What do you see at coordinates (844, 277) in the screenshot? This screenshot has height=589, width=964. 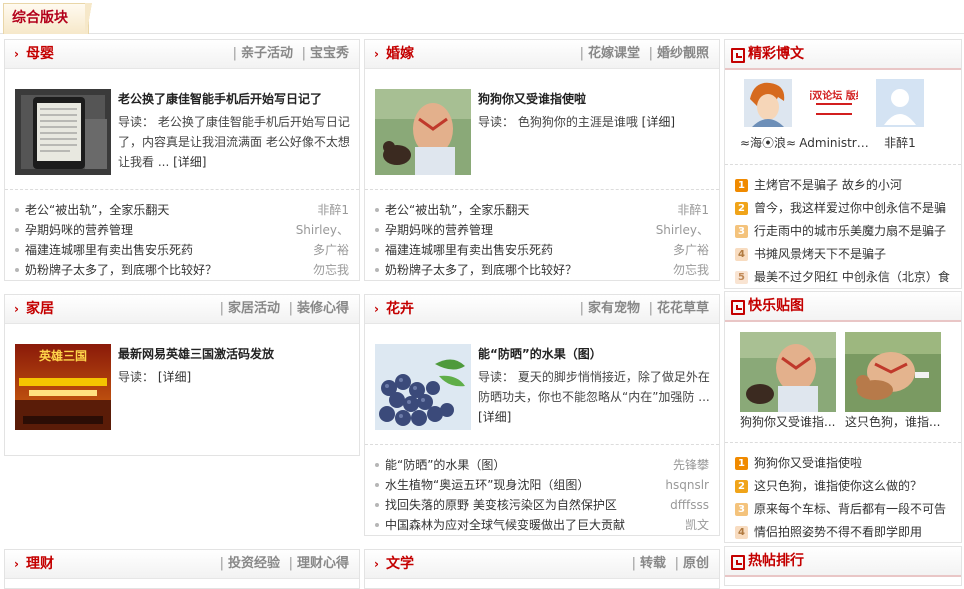 I see `rank-item: 5 最美不过夕阳红 中创永信（北京）食` at bounding box center [844, 277].